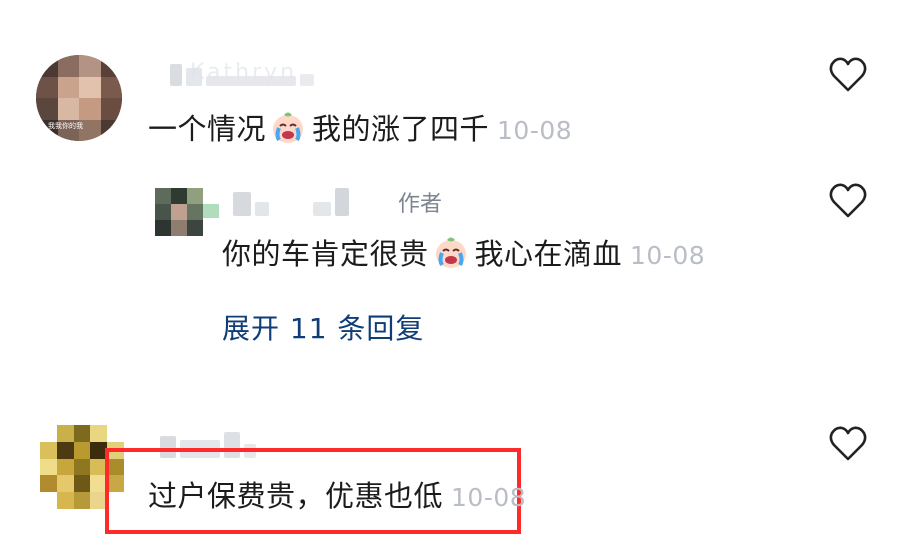  I want to click on author-badge: 作者, so click(420, 204).